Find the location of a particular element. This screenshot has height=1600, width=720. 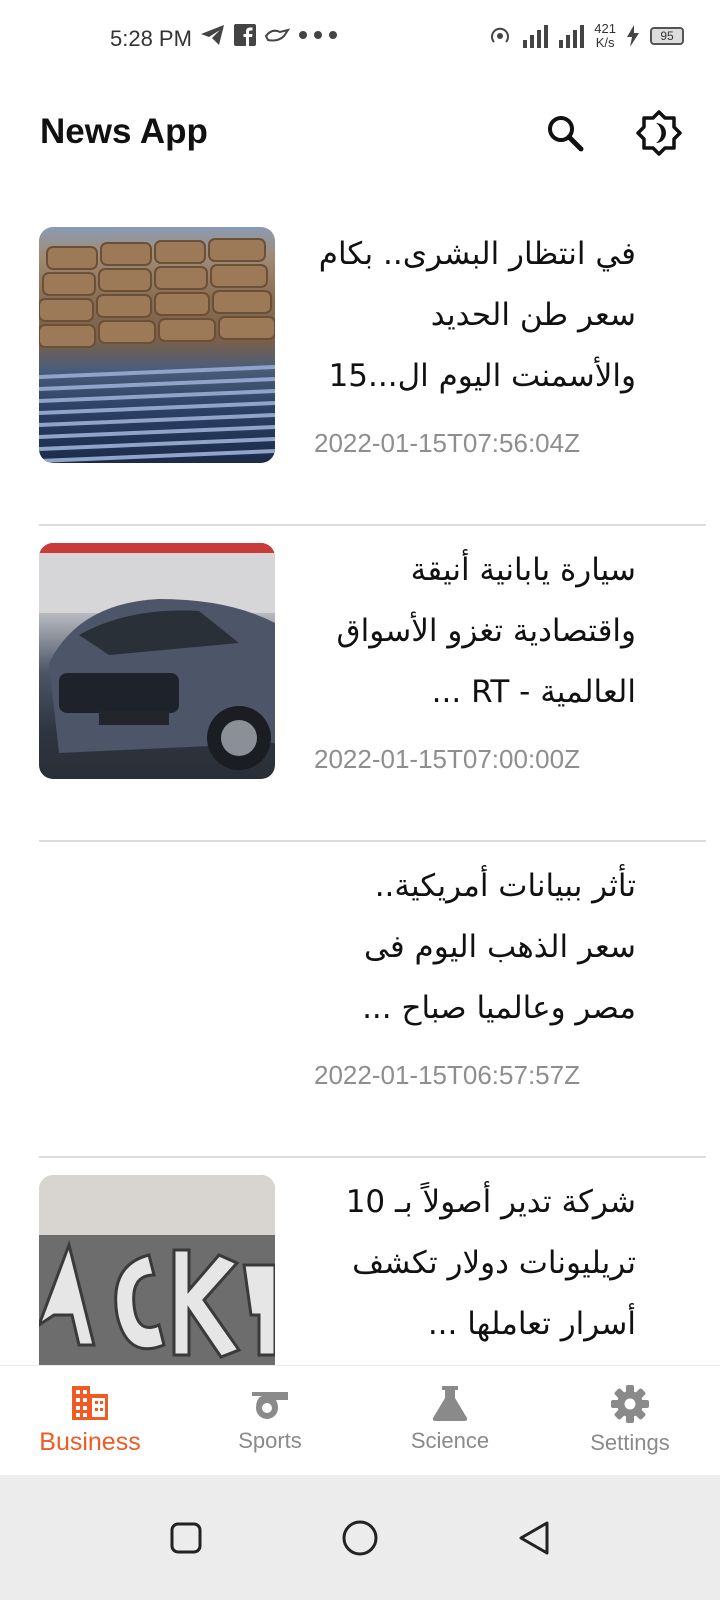

more-dots-icon is located at coordinates (318, 35).